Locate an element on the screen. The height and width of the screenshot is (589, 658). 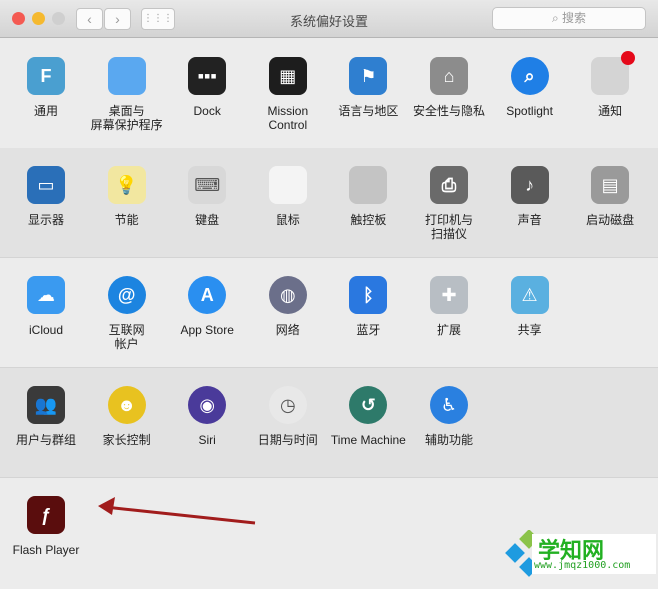
pref-pane-mouse: 鼠标 is located at coordinates (288, 196).